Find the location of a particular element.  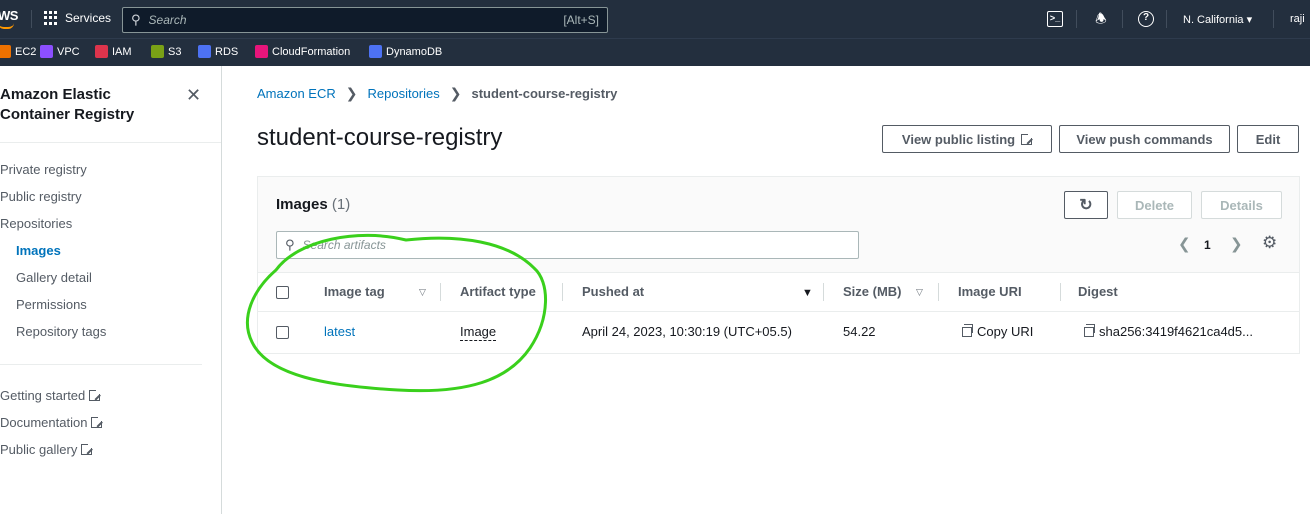

favorite-dynamodb: DynamoDB is located at coordinates (405, 51).